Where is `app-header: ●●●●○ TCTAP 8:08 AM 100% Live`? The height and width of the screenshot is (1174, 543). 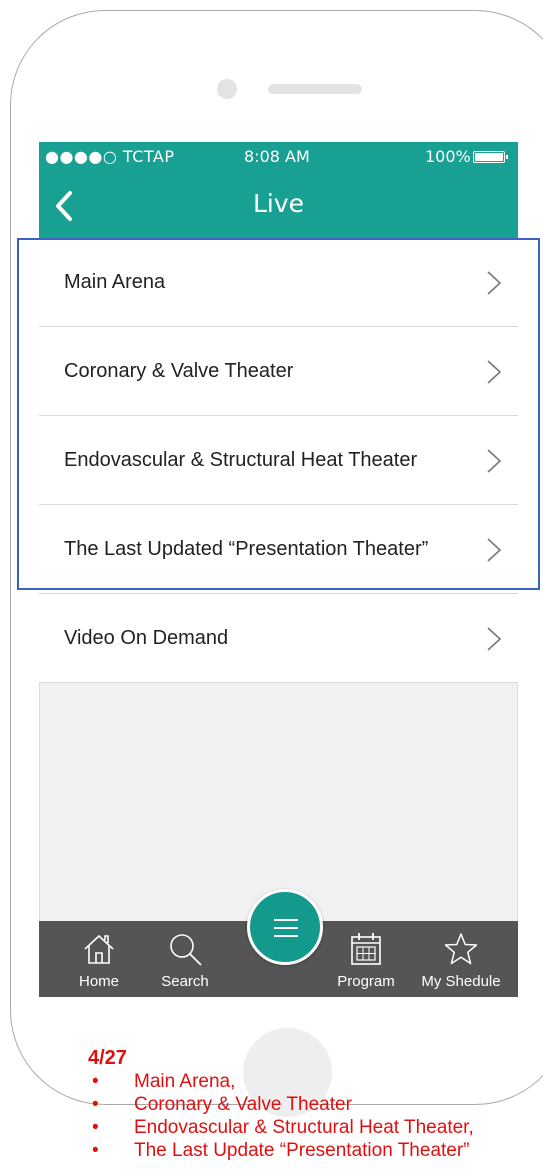
app-header: ●●●●○ TCTAP 8:08 AM 100% Live is located at coordinates (278, 190).